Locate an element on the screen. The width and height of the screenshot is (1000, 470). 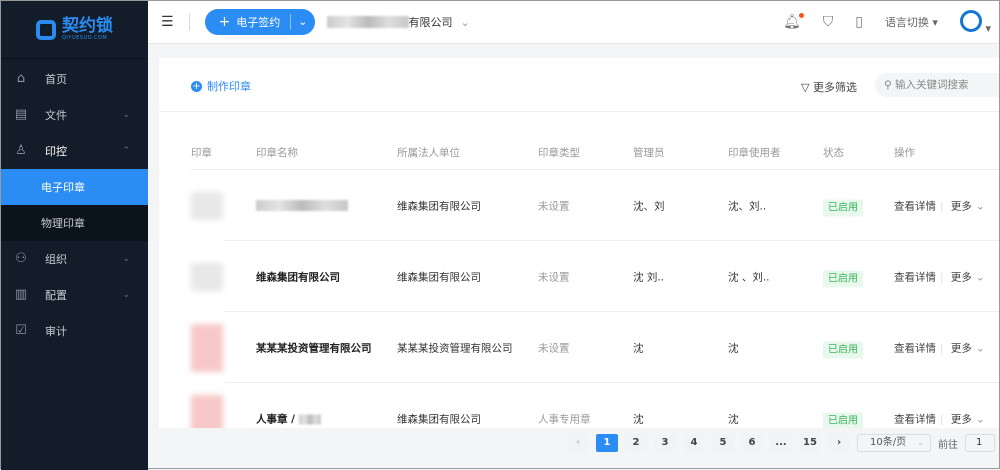
seal-type: 人事专用章 is located at coordinates (564, 419).